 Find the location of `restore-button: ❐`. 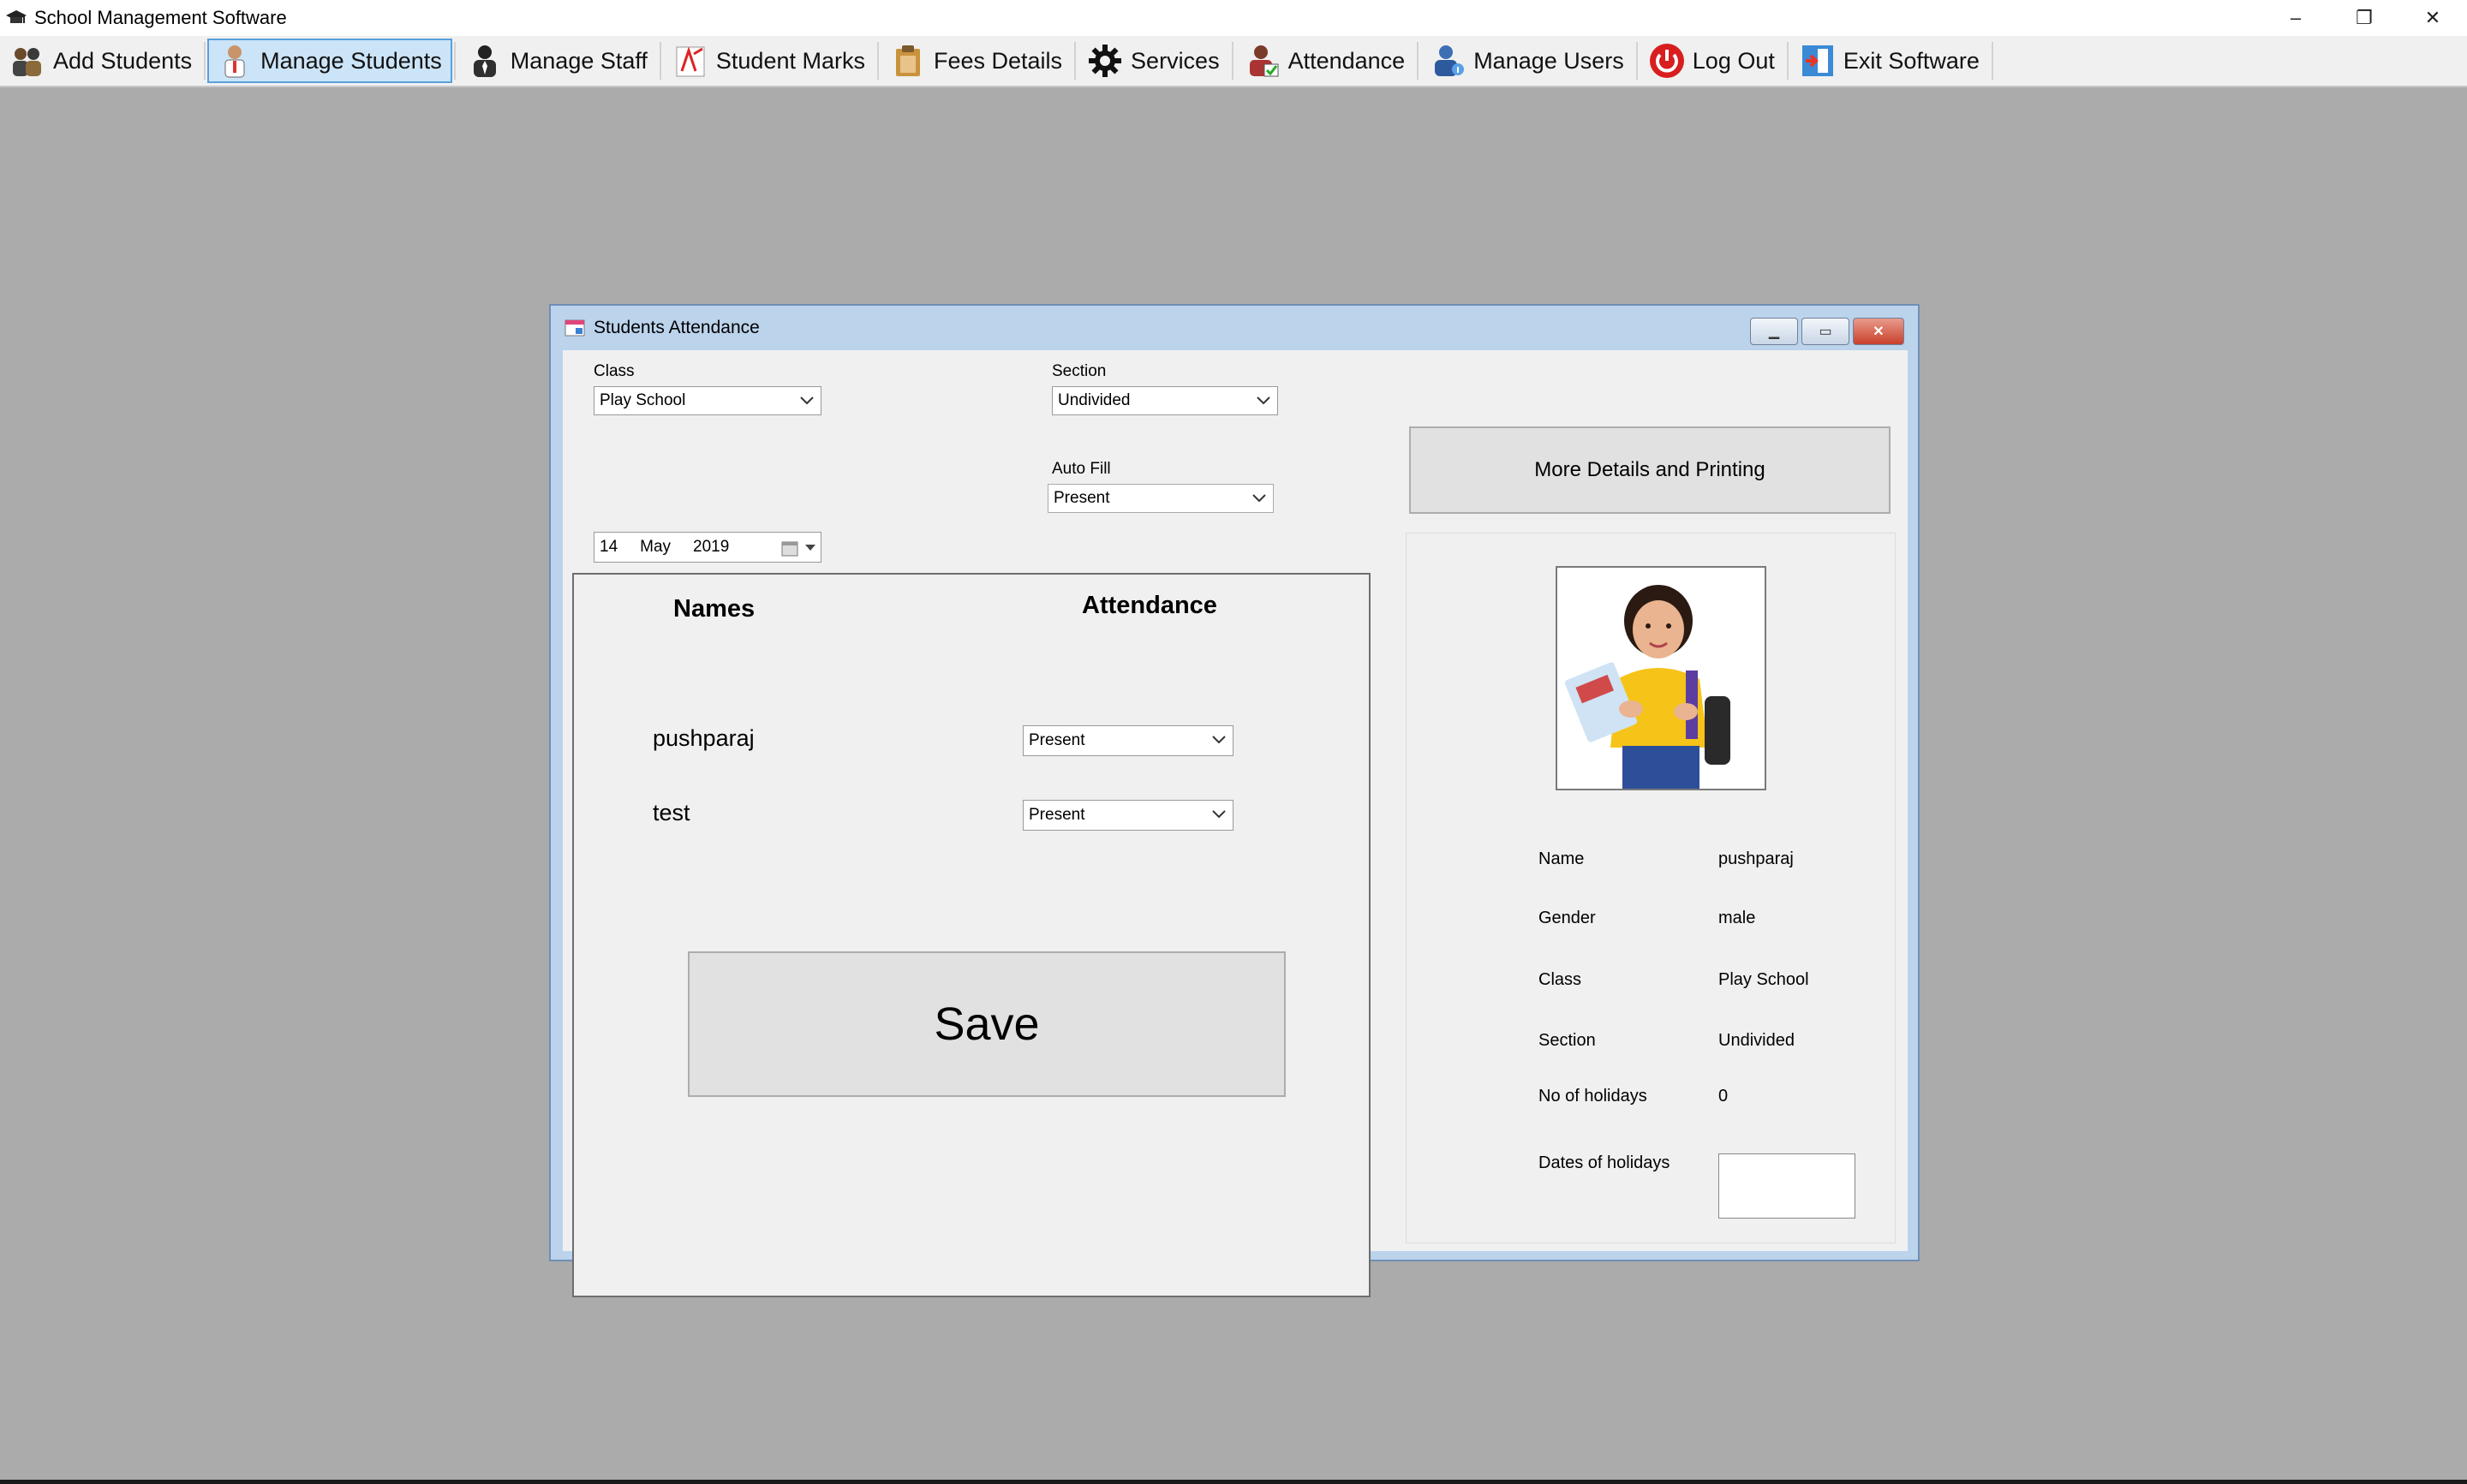

restore-button: ❐ is located at coordinates (2364, 18).